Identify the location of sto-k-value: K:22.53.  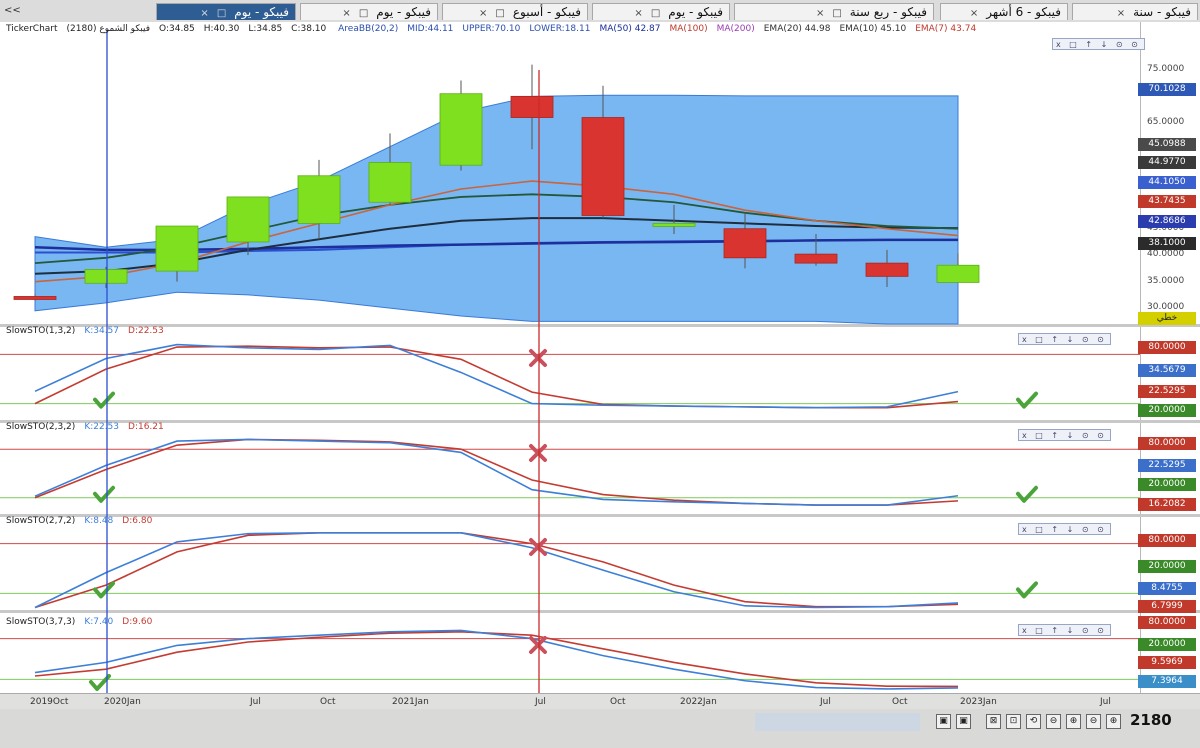
(102, 427).